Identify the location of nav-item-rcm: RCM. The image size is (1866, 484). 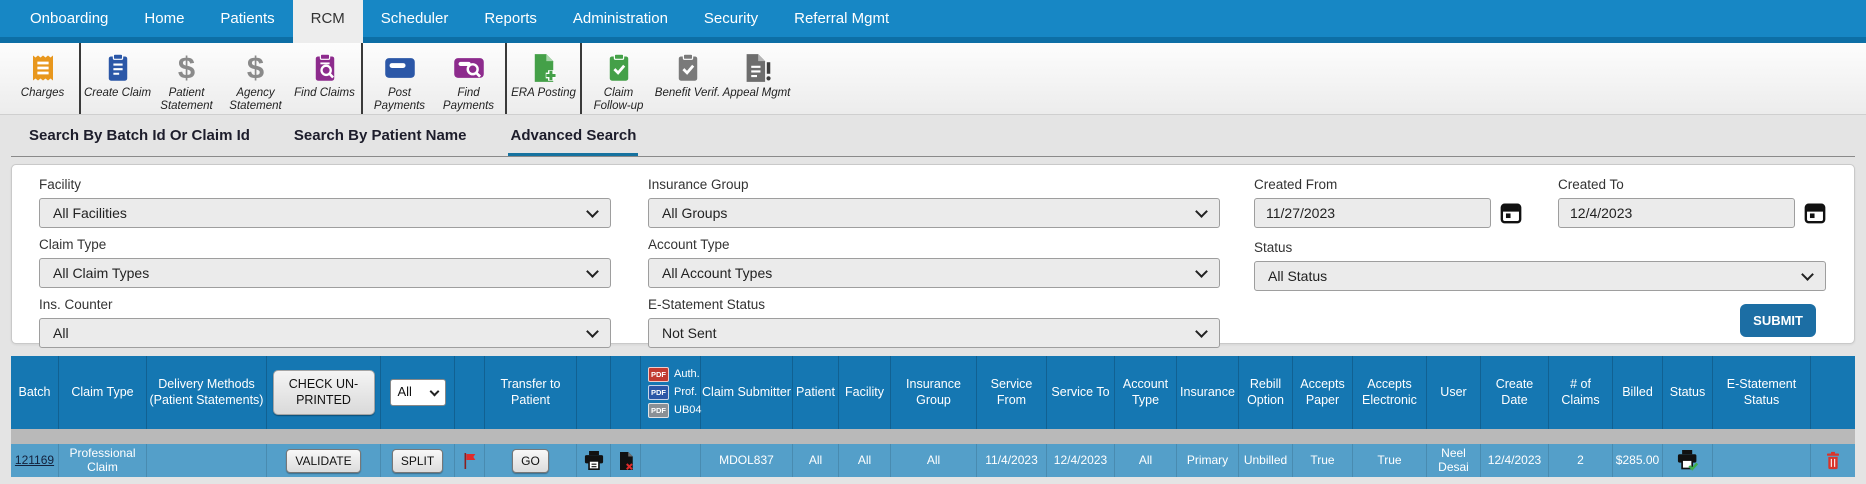
(327, 21).